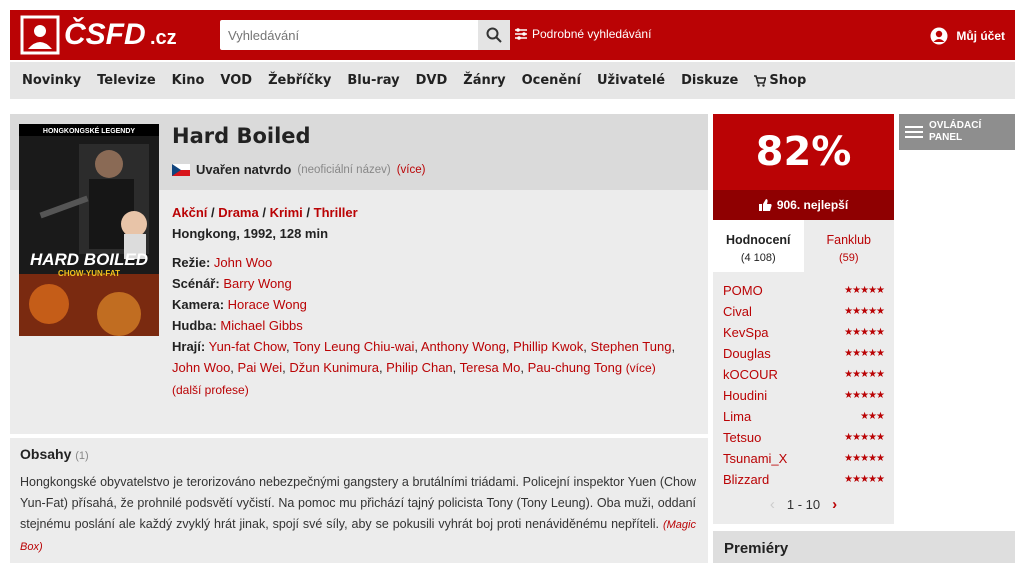 This screenshot has height=563, width=1024. I want to click on rank-badge: 906. nejlepší, so click(803, 205).